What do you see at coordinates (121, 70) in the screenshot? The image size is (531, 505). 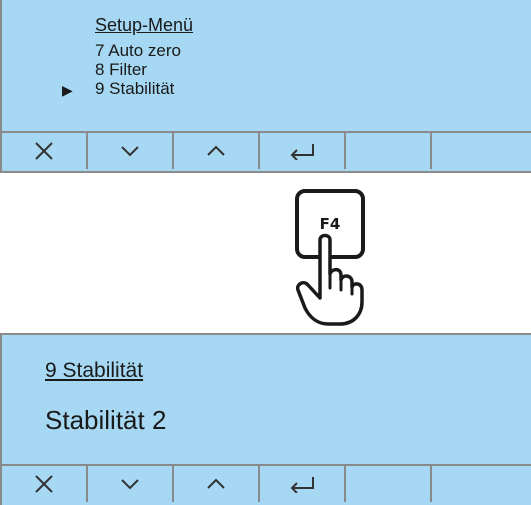 I see `menu-item-filter: 8 Filter` at bounding box center [121, 70].